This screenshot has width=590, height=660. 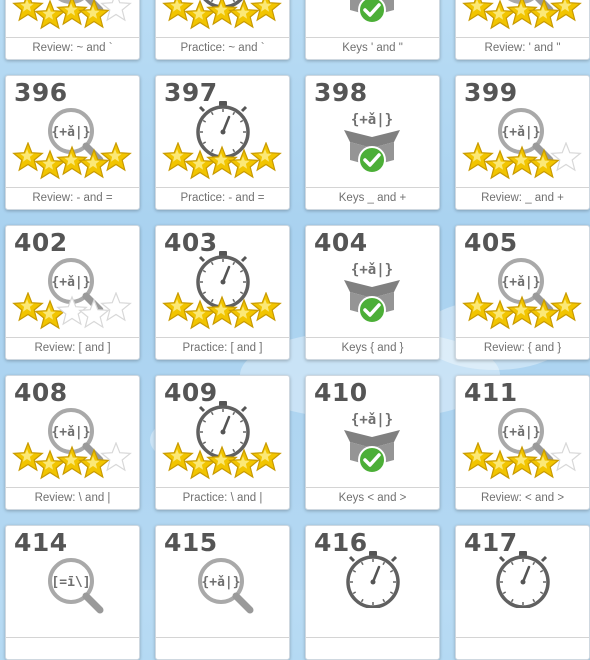 I want to click on magnifier-icon: {+ǎ|}, so click(x=226, y=586).